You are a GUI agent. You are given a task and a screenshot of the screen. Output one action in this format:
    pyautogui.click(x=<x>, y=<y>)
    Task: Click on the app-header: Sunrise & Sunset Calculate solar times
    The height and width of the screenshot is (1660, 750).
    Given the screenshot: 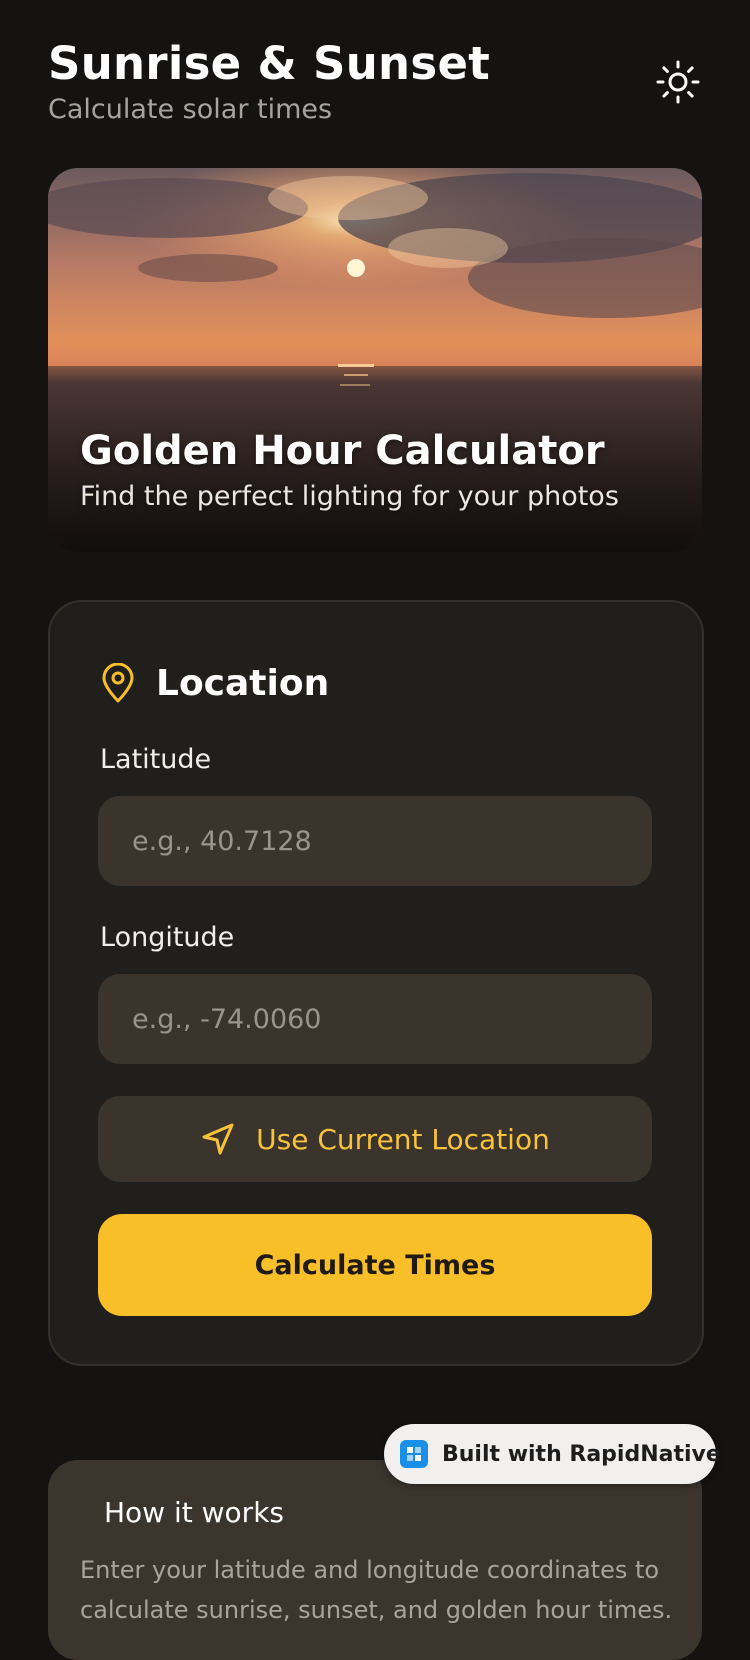 What is the action you would take?
    pyautogui.click(x=375, y=86)
    